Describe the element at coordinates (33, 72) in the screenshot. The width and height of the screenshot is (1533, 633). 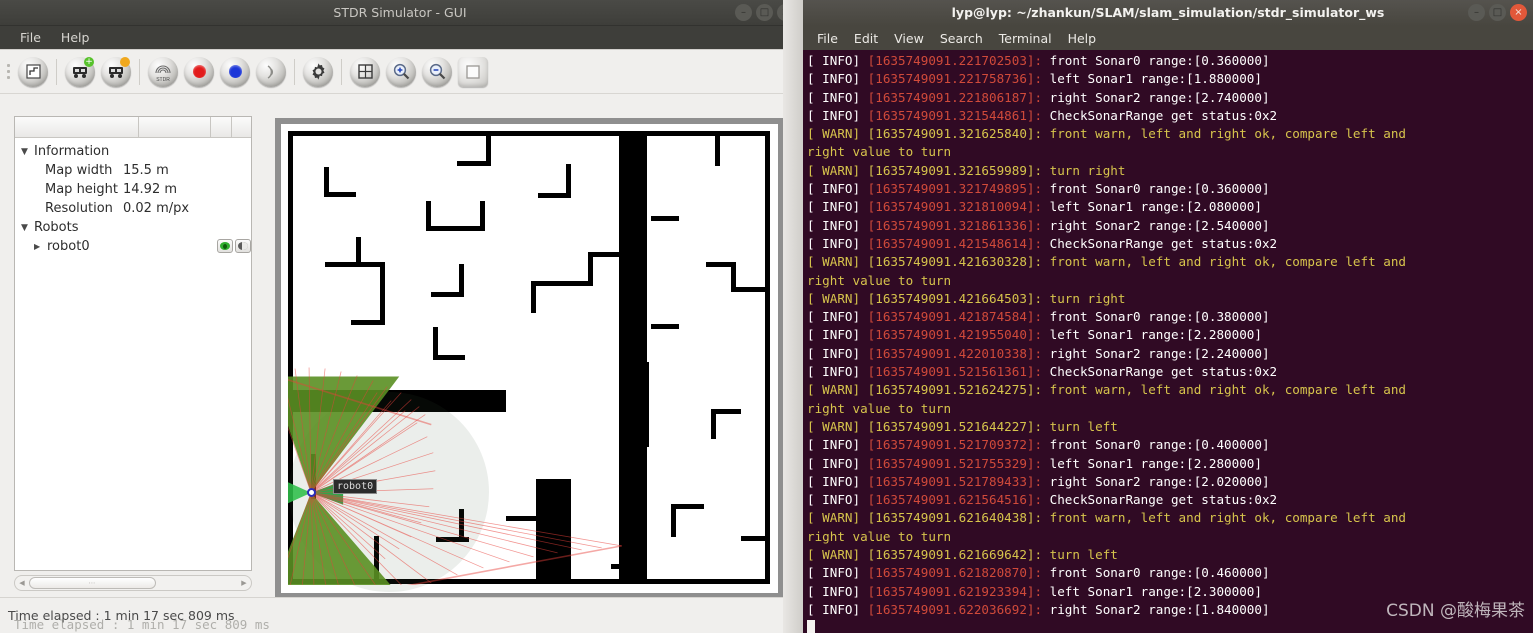
I see `load-map-icon` at that location.